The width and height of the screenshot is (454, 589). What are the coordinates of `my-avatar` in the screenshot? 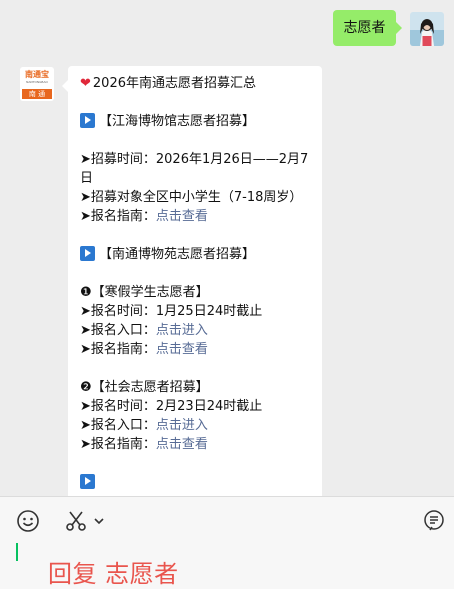 It's located at (427, 29).